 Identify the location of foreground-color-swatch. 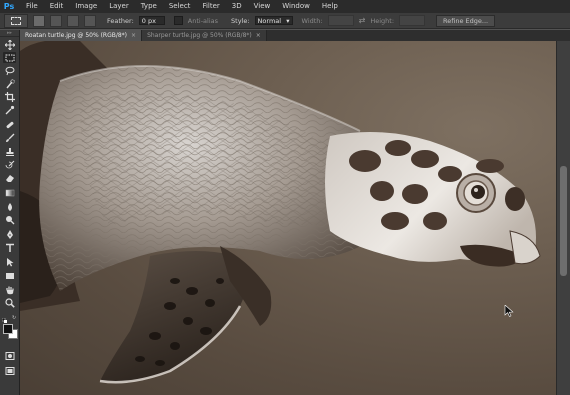
(8, 329).